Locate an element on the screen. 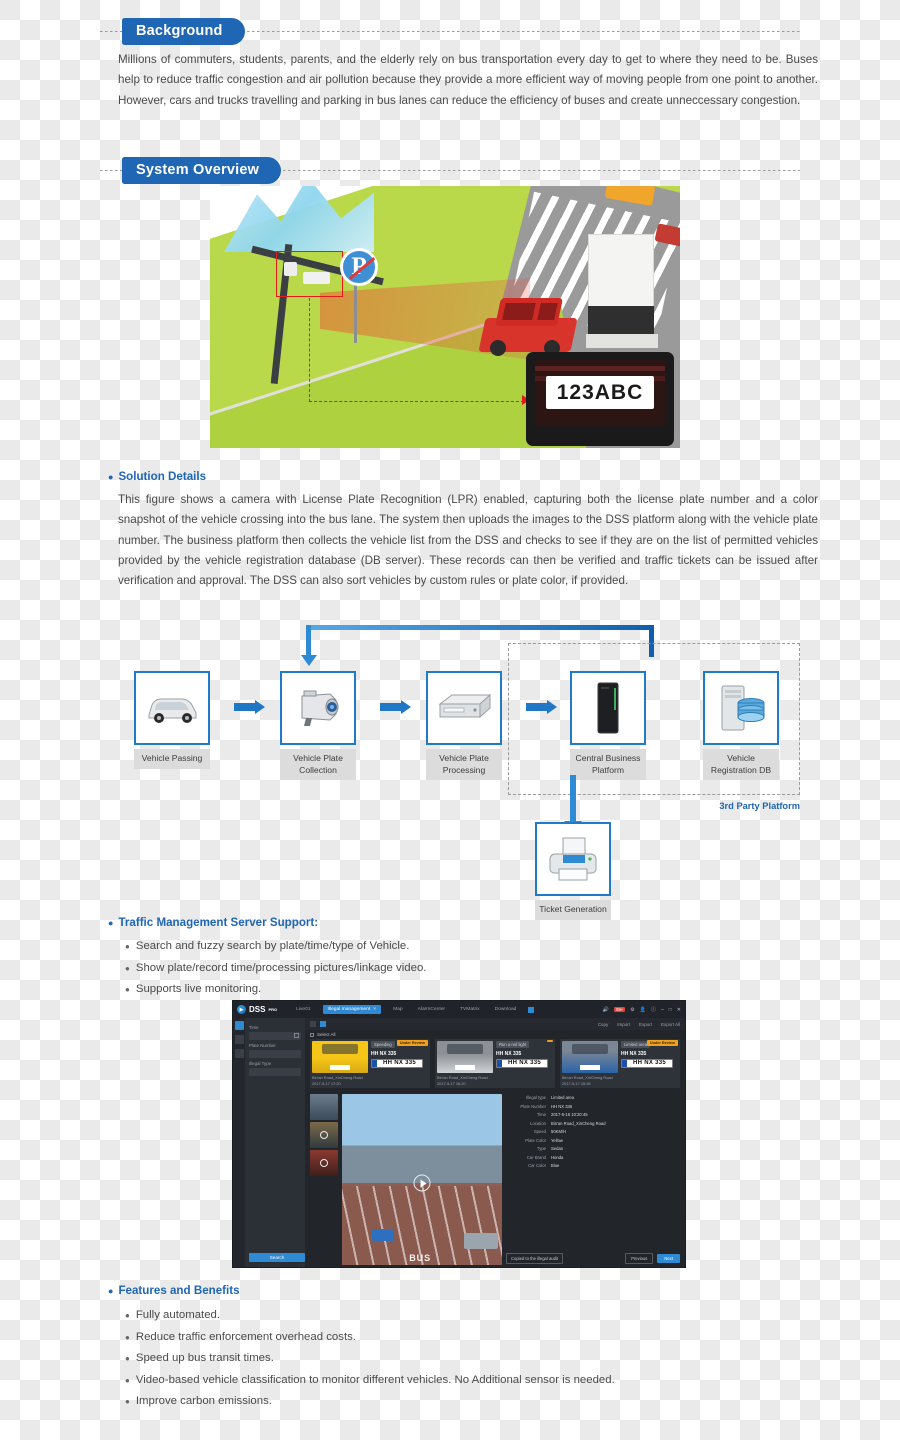  previous-button: Previous is located at coordinates (639, 1258).